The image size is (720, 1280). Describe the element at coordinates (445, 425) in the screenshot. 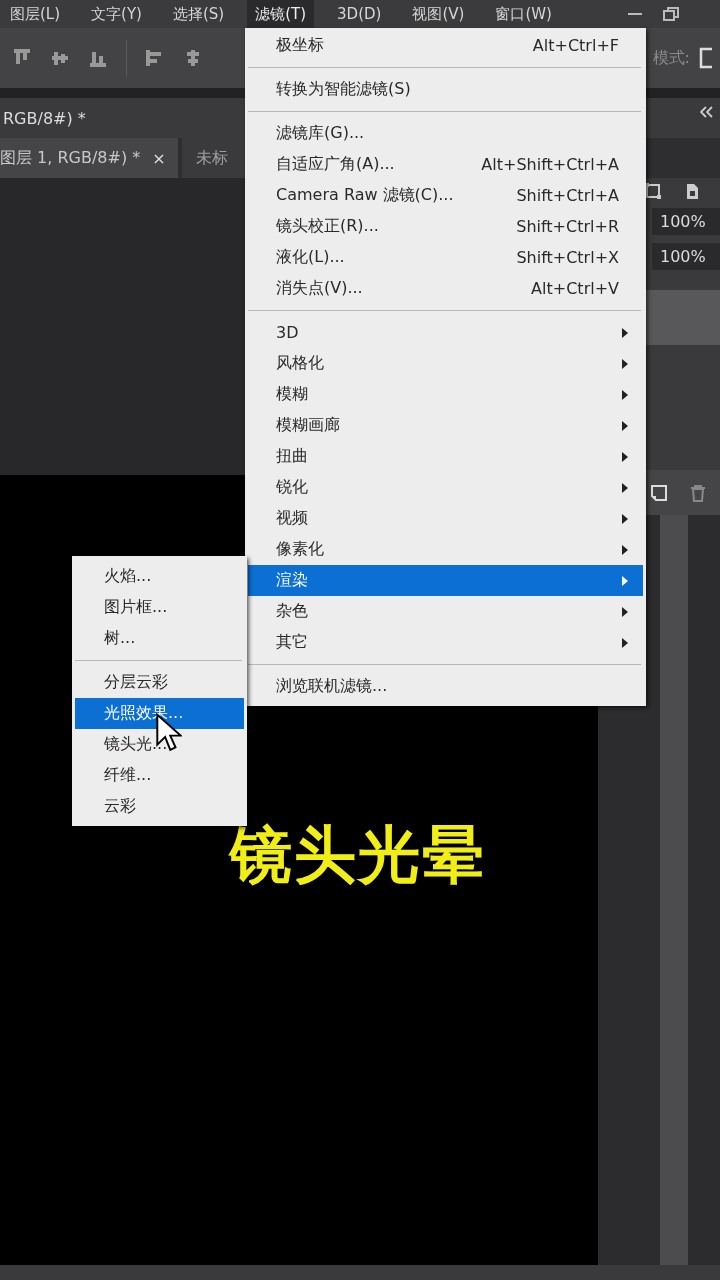

I see `menu-item: 模糊画廊` at that location.